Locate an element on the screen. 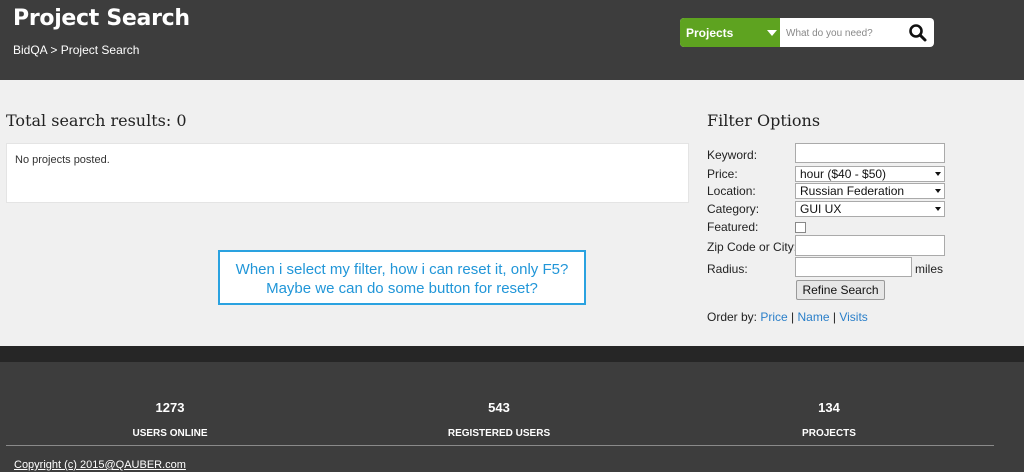 Image resolution: width=1024 pixels, height=472 pixels. order-by-label: Order by: is located at coordinates (732, 317).